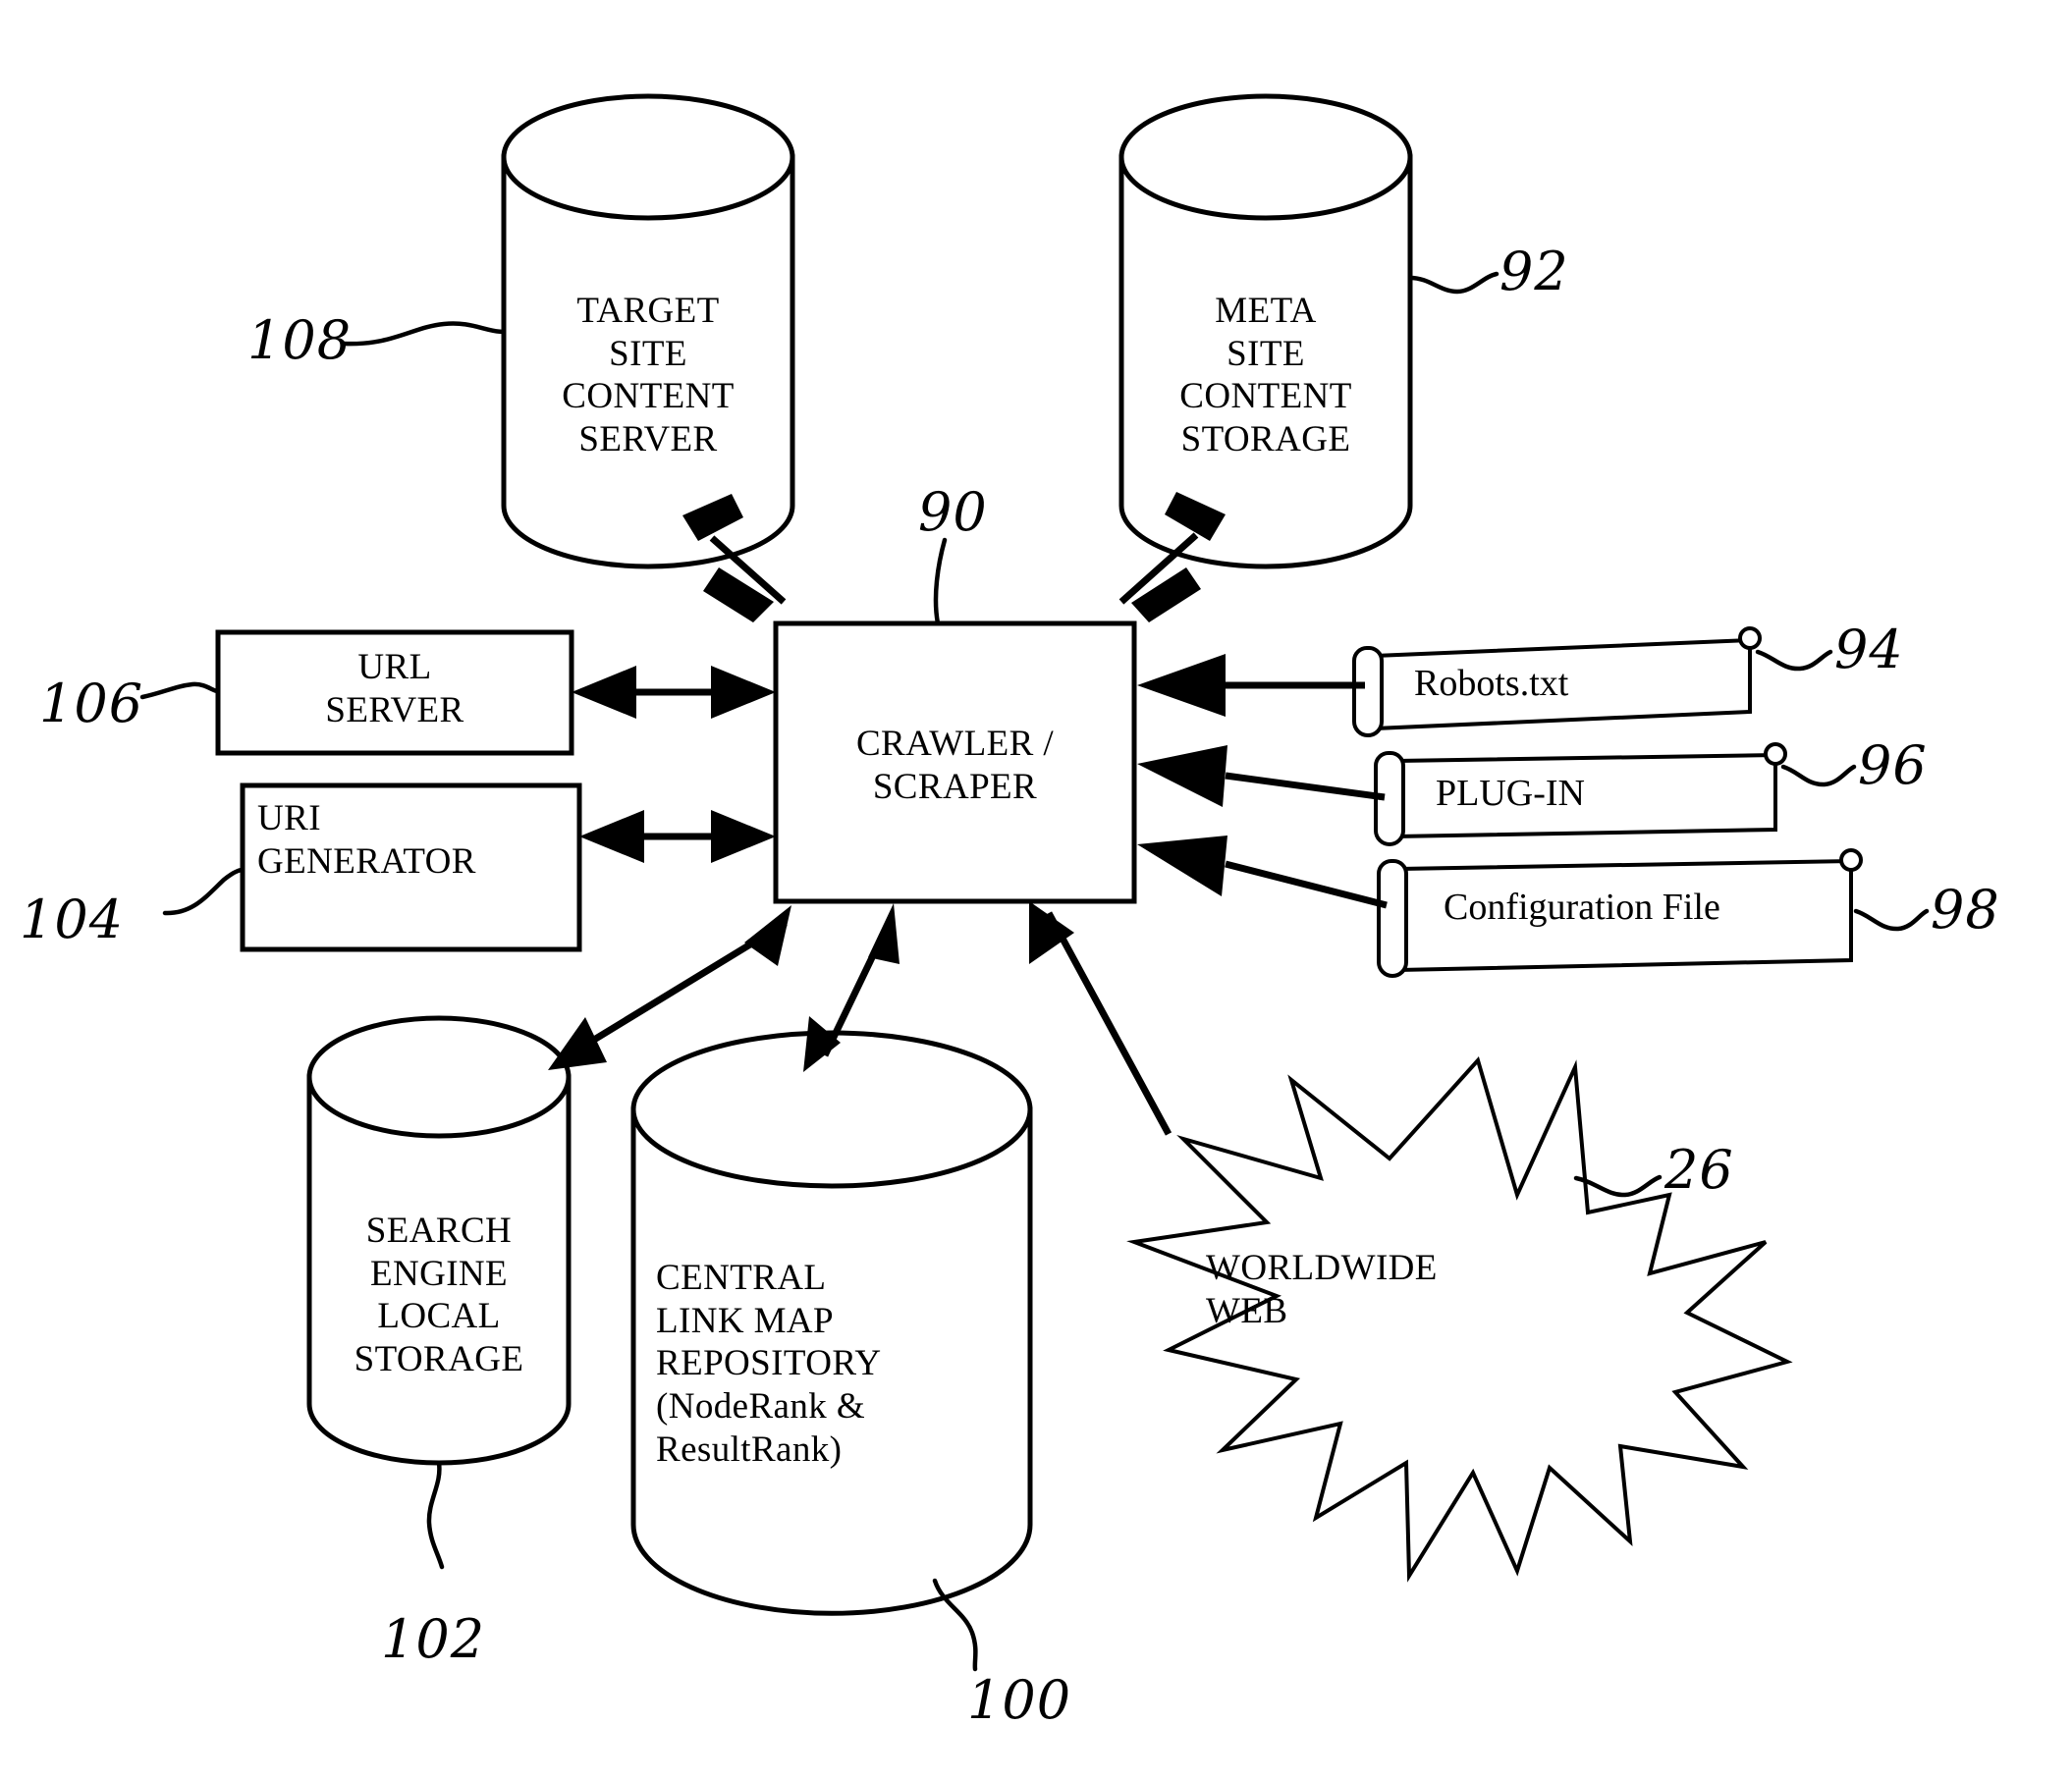  Describe the element at coordinates (1262, 776) in the screenshot. I see `connector-plug-in-to-crawler` at that location.